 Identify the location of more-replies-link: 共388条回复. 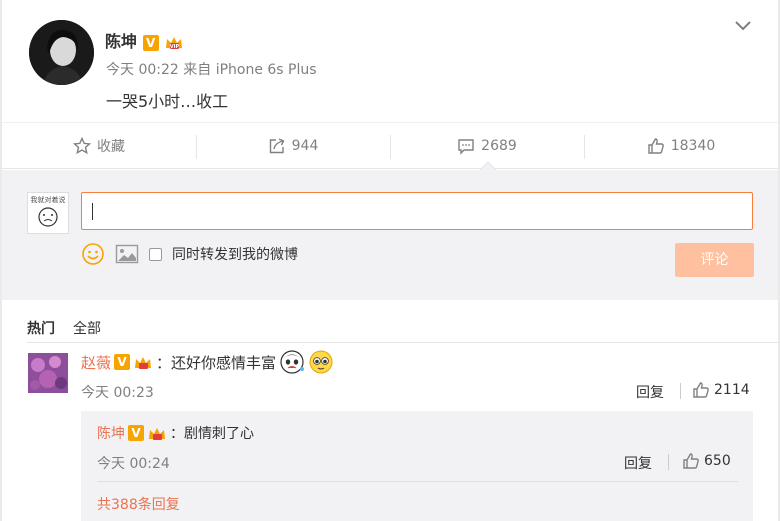
(138, 504).